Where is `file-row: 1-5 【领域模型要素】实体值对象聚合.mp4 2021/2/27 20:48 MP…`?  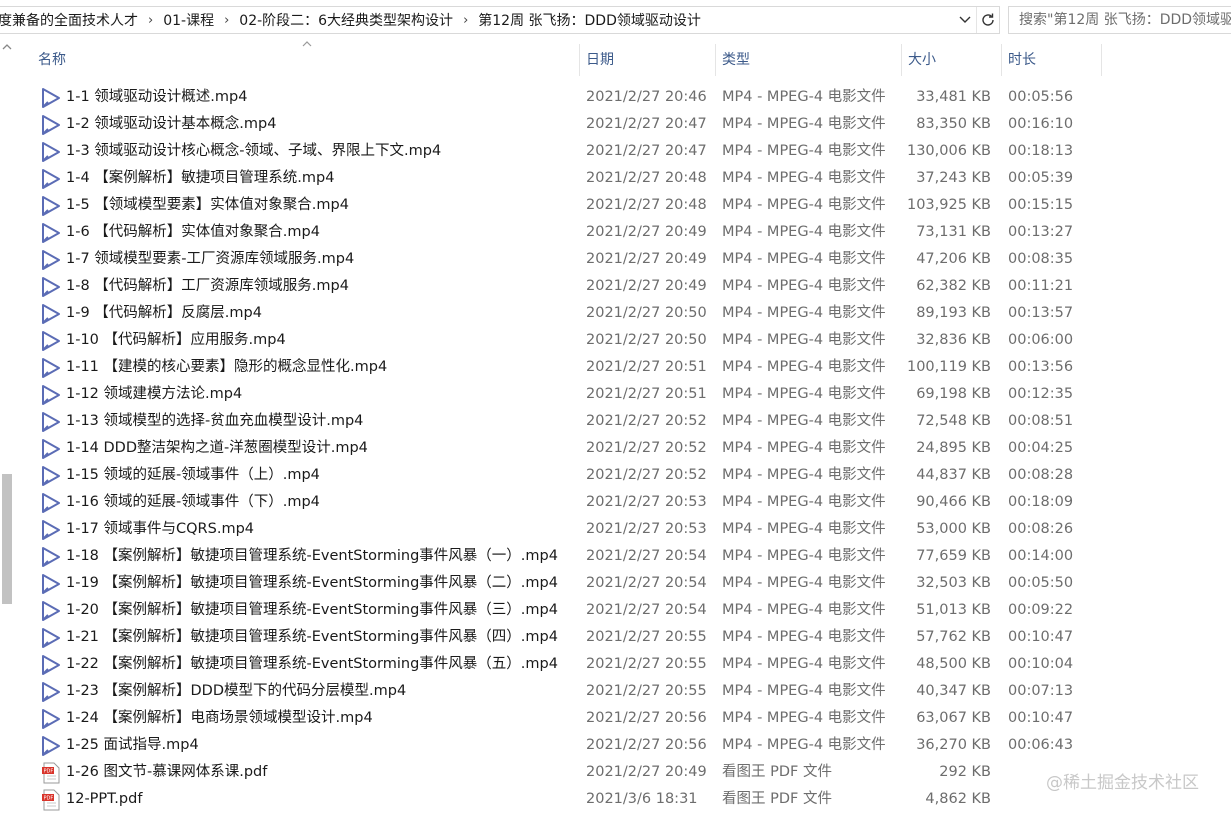 file-row: 1-5 【领域模型要素】实体值对象聚合.mp4 2021/2/27 20:48 MP… is located at coordinates (564, 205).